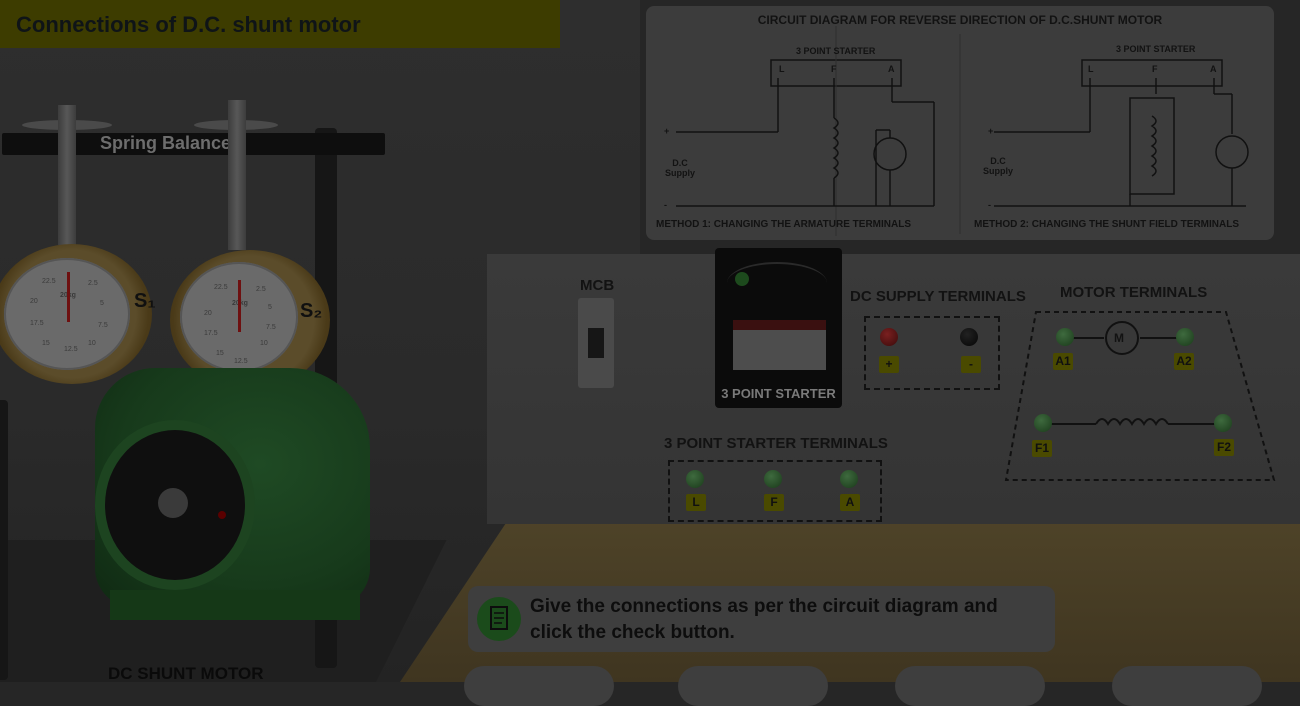 Image resolution: width=1300 pixels, height=706 pixels. What do you see at coordinates (779, 325) in the screenshot?
I see `starter-nameplate-header` at bounding box center [779, 325].